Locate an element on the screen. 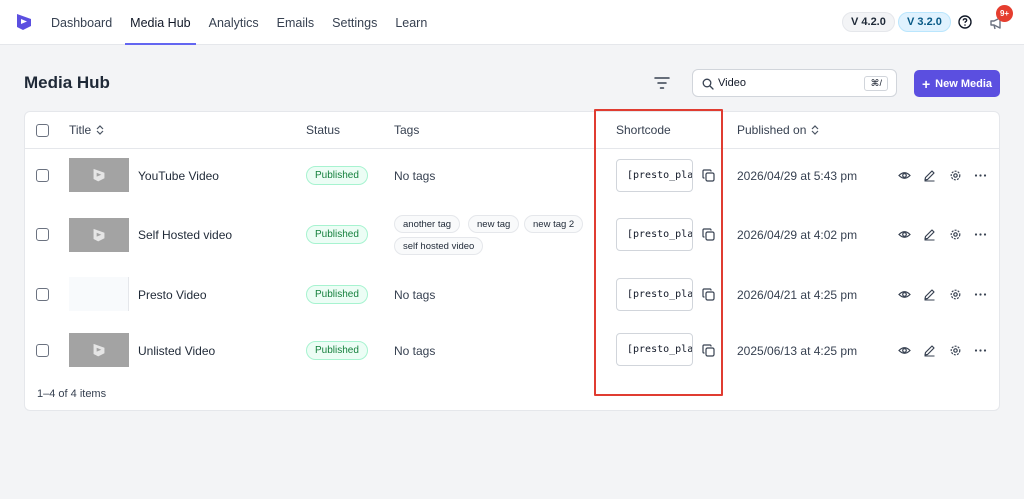 Image resolution: width=1024 pixels, height=499 pixels. search-input is located at coordinates (783, 83).